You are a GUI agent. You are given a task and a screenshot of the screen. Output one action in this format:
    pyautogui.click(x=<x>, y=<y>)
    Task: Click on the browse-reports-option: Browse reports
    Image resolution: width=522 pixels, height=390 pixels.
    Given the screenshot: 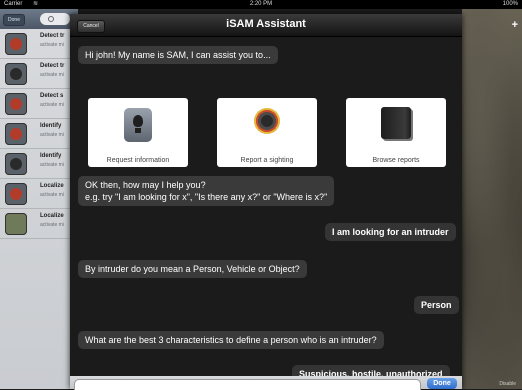 What is the action you would take?
    pyautogui.click(x=396, y=132)
    